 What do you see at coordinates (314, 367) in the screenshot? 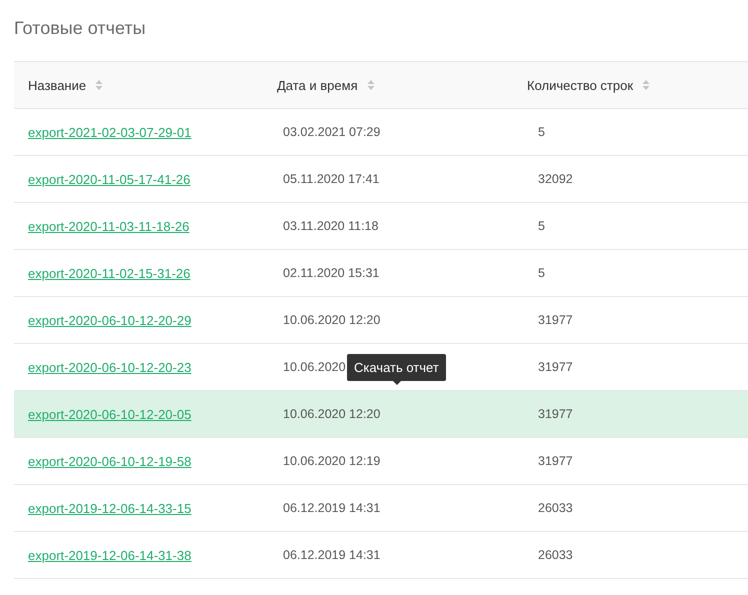
I see `table-cell: 10.06.2020` at bounding box center [314, 367].